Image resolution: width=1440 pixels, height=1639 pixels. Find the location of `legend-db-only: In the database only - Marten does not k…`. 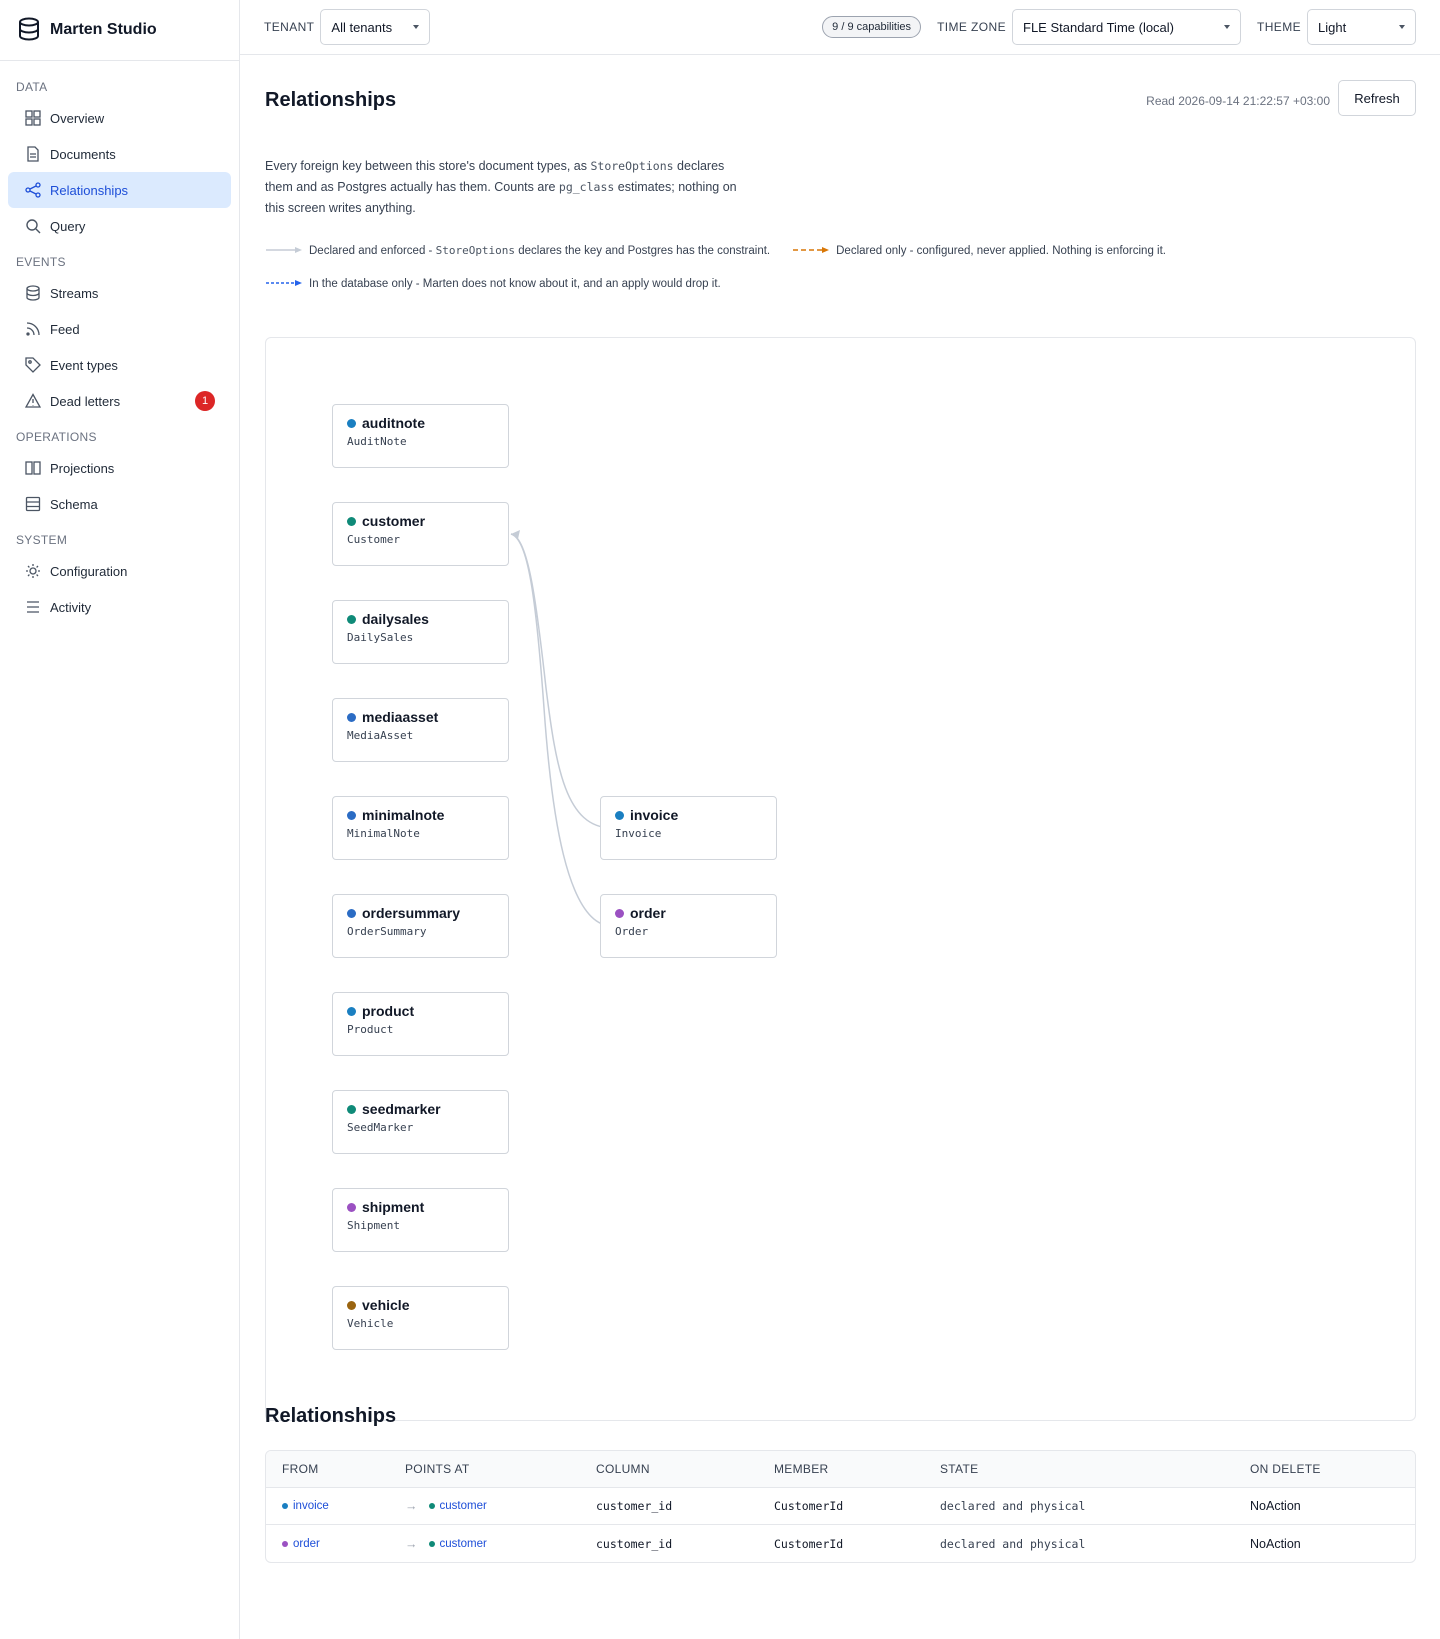

legend-db-only: In the database only - Marten does not k… is located at coordinates (515, 284).